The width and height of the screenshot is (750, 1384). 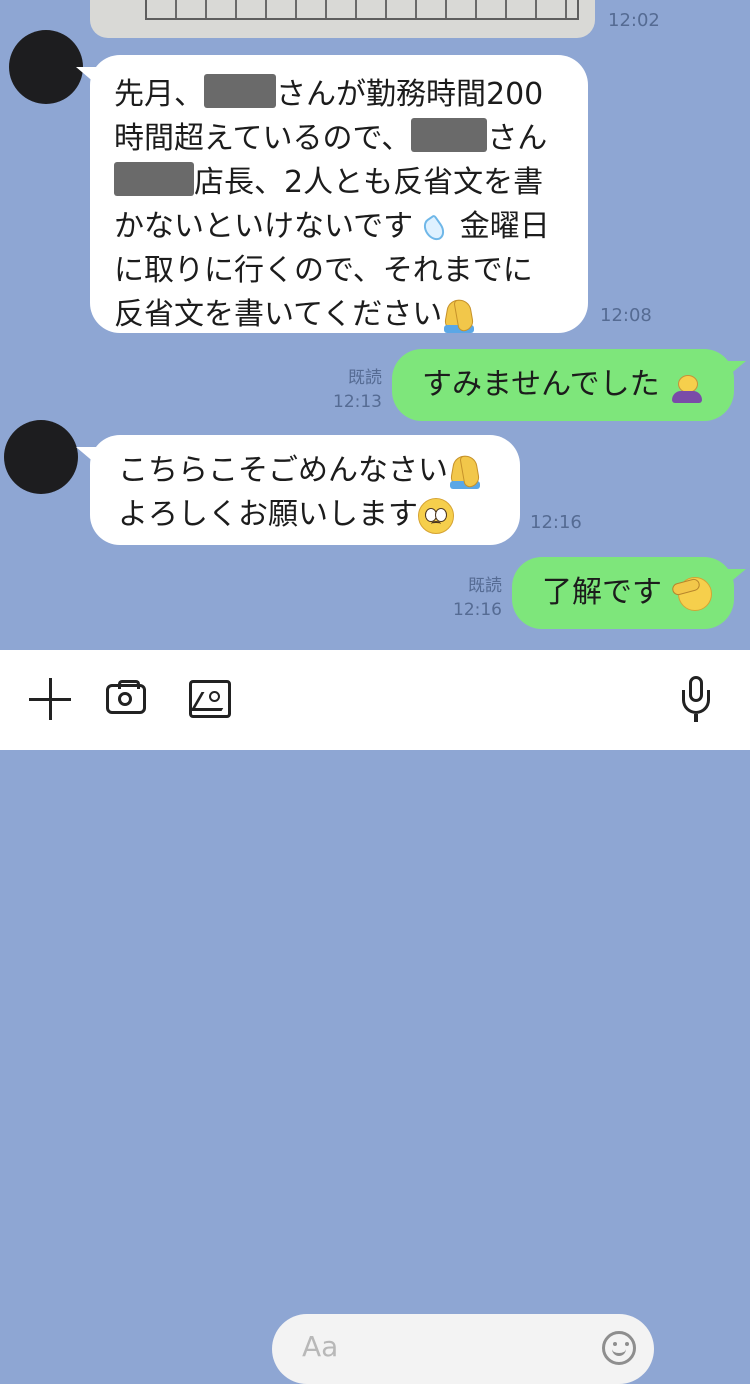 What do you see at coordinates (687, 386) in the screenshot?
I see `person-bowing-icon` at bounding box center [687, 386].